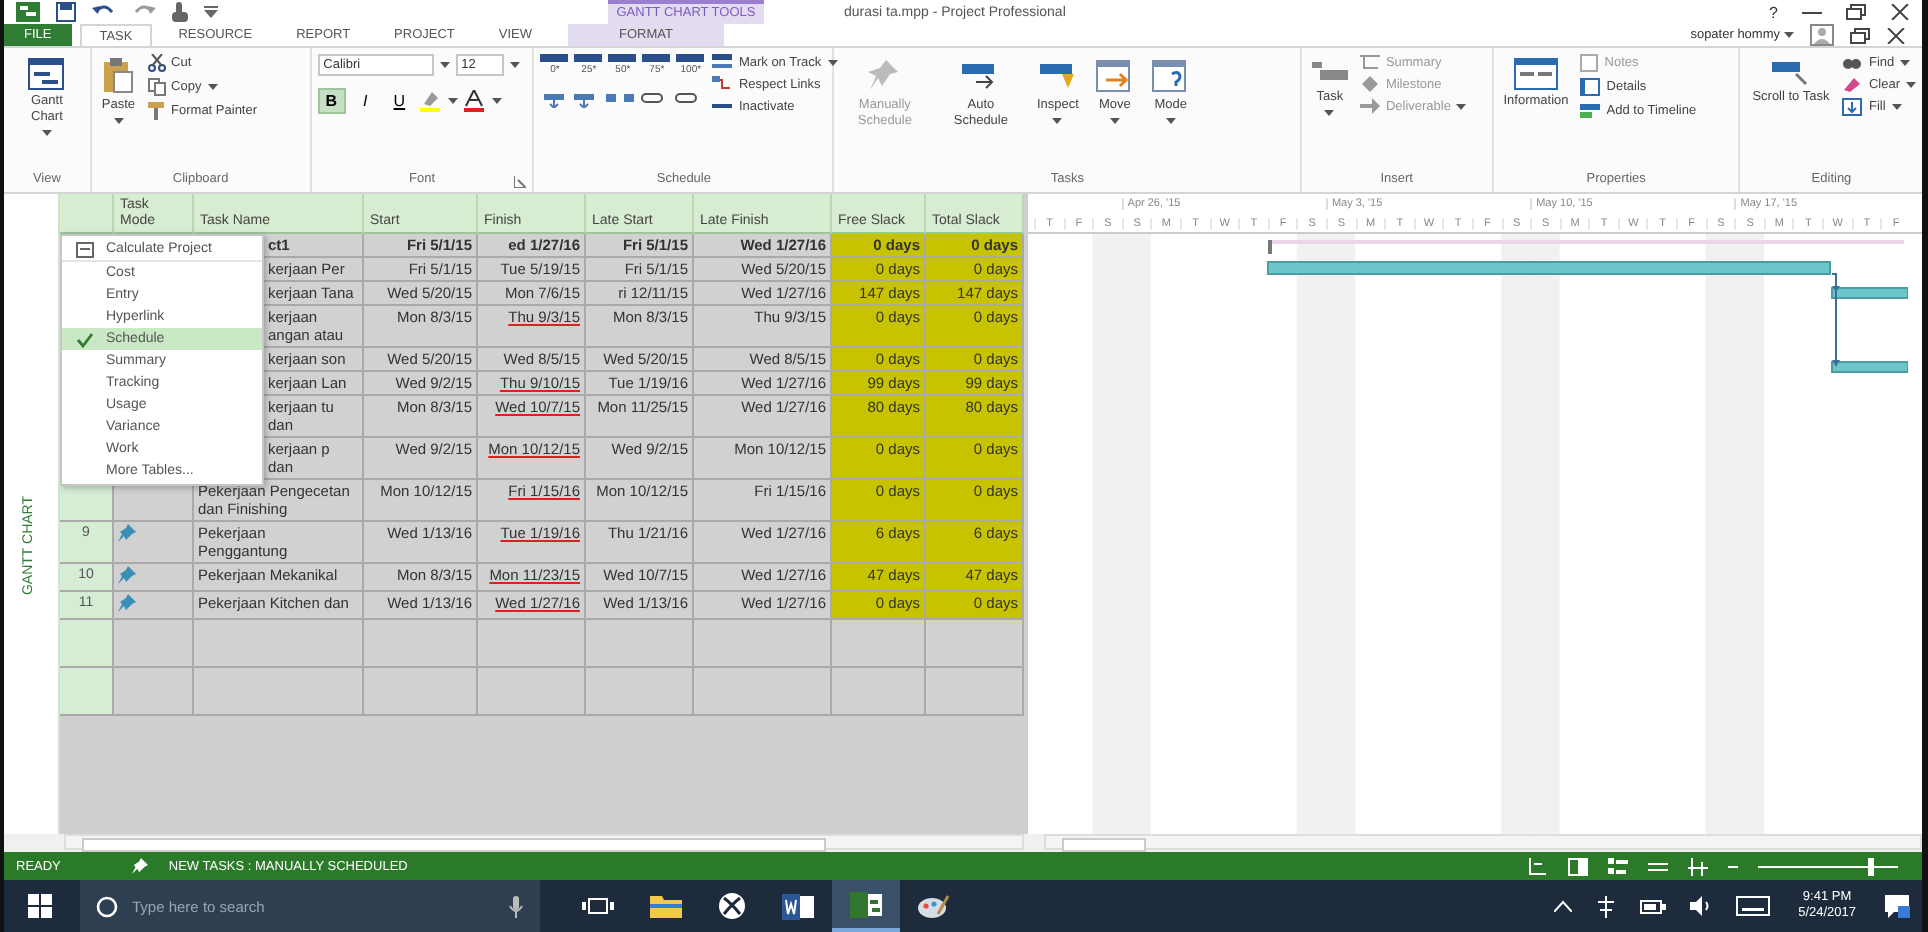 Image resolution: width=1928 pixels, height=932 pixels. Describe the element at coordinates (1773, 12) in the screenshot. I see `help-button: ?` at that location.